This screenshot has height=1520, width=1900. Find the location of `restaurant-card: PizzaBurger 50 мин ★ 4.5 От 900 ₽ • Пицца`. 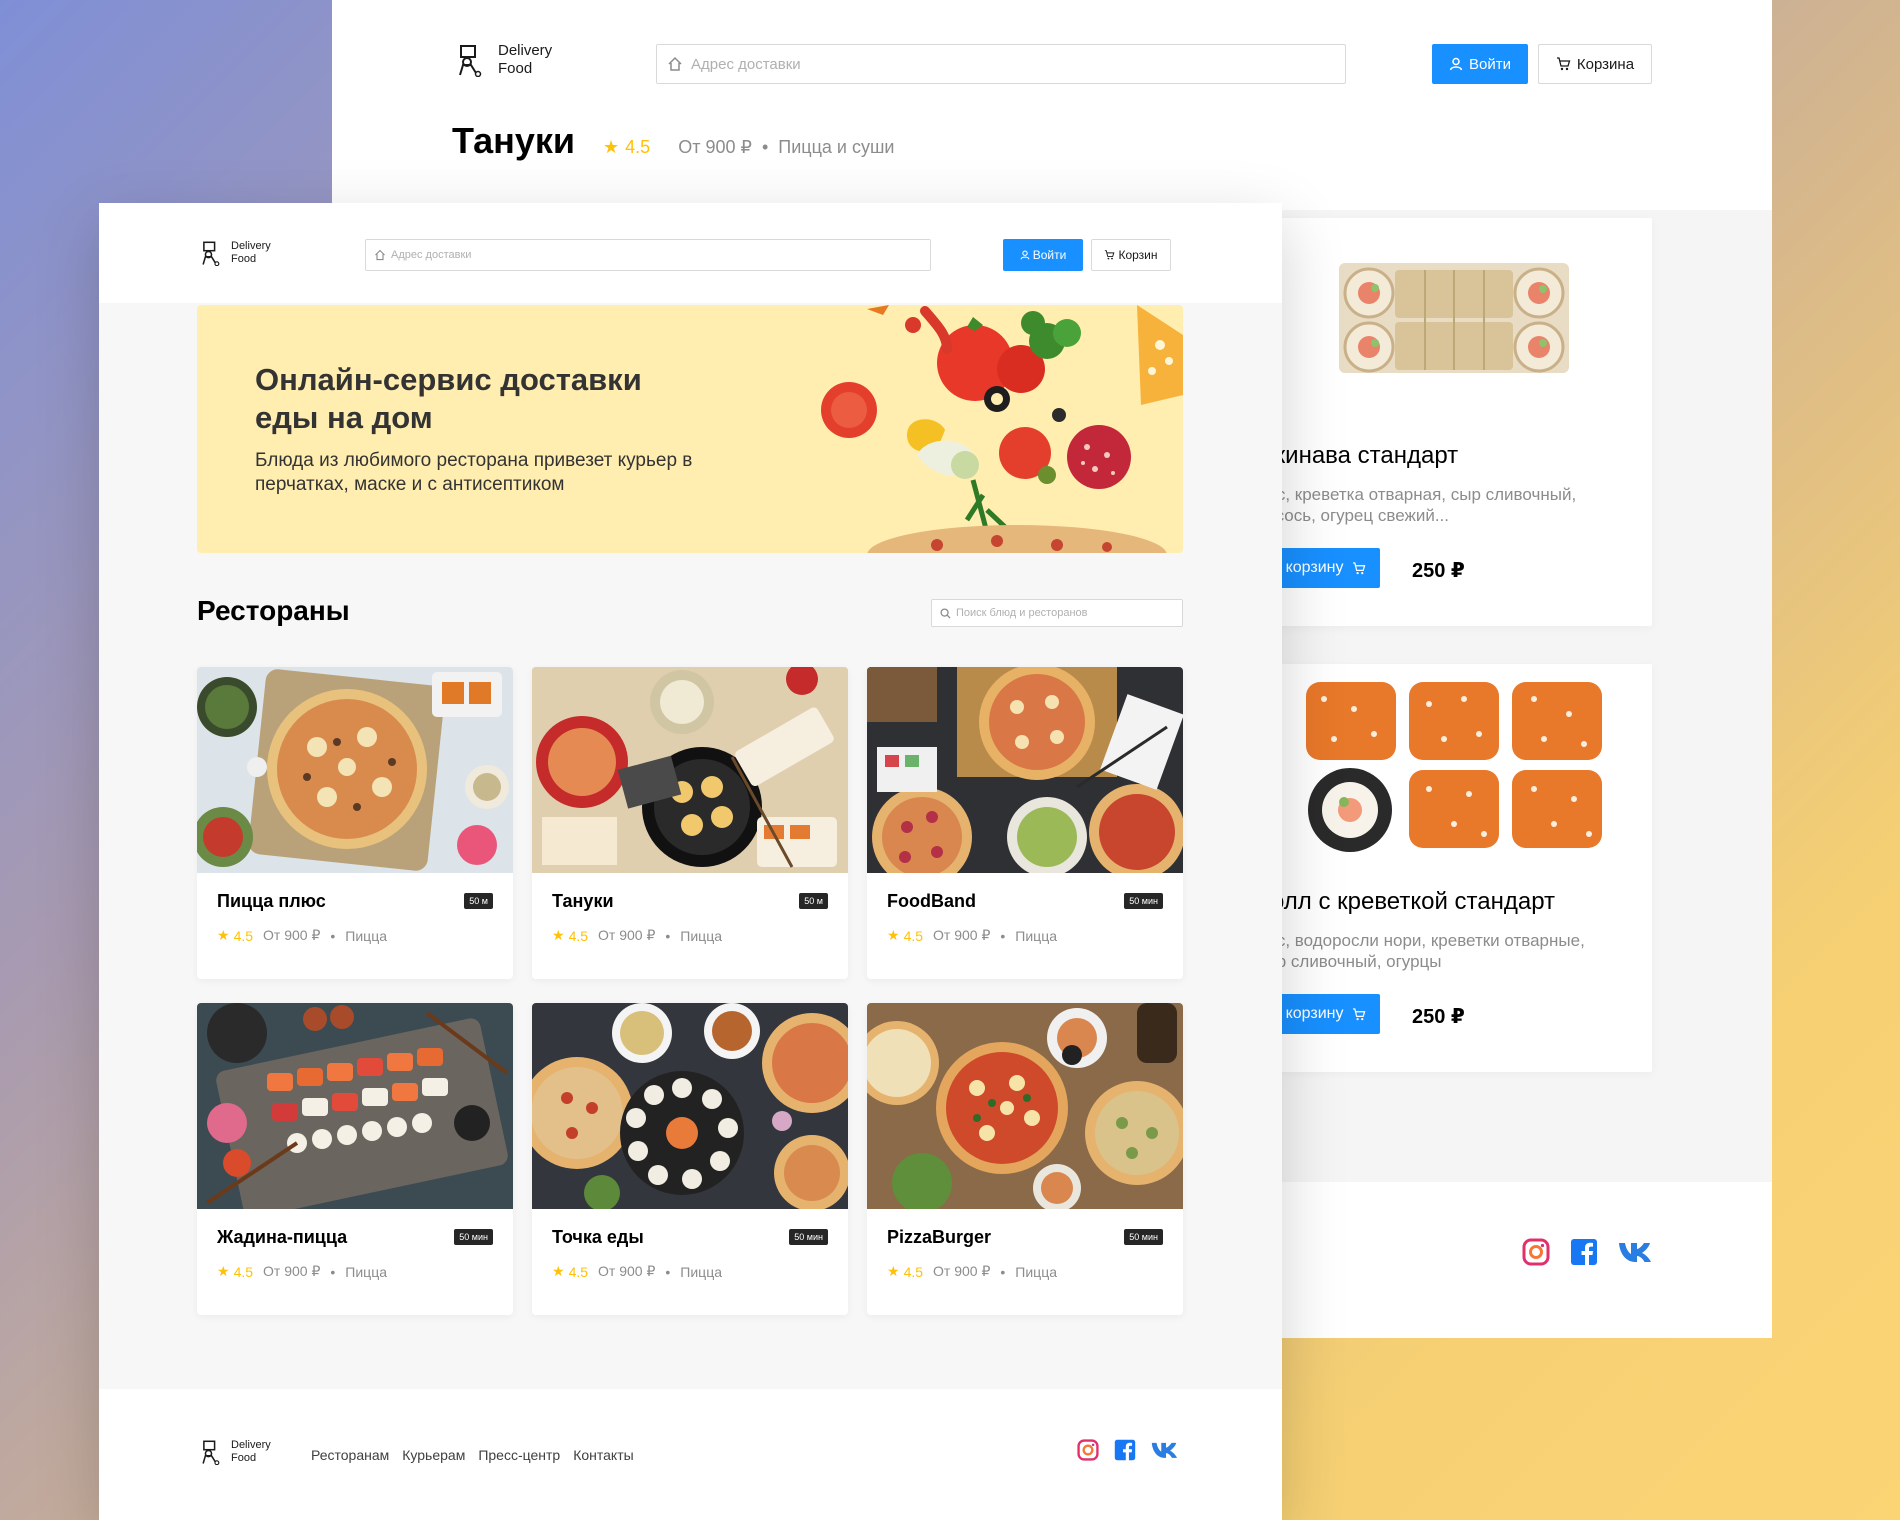

restaurant-card: PizzaBurger 50 мин ★ 4.5 От 900 ₽ • Пицца is located at coordinates (1025, 1159).